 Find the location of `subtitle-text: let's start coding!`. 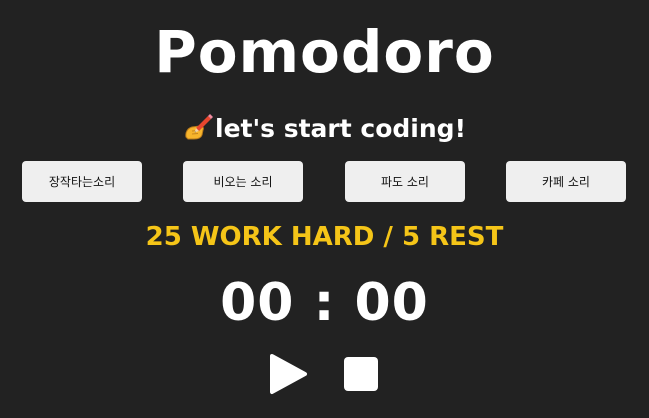

subtitle-text: let's start coding! is located at coordinates (340, 128).